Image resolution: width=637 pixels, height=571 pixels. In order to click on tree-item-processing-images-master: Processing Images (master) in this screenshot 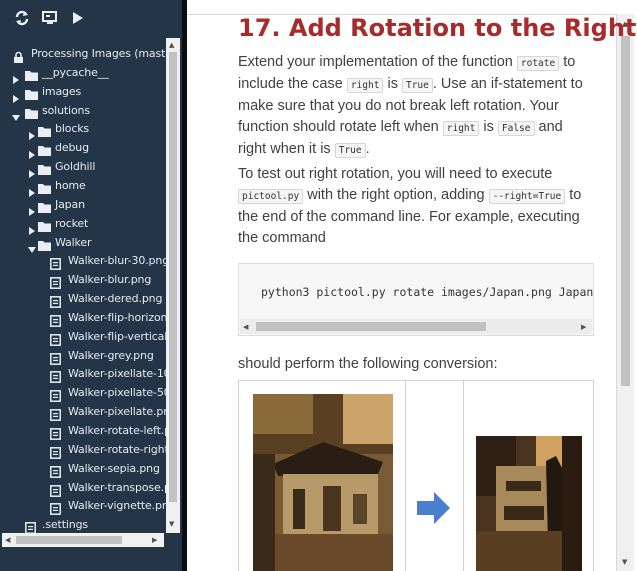, I will do `click(83, 54)`.